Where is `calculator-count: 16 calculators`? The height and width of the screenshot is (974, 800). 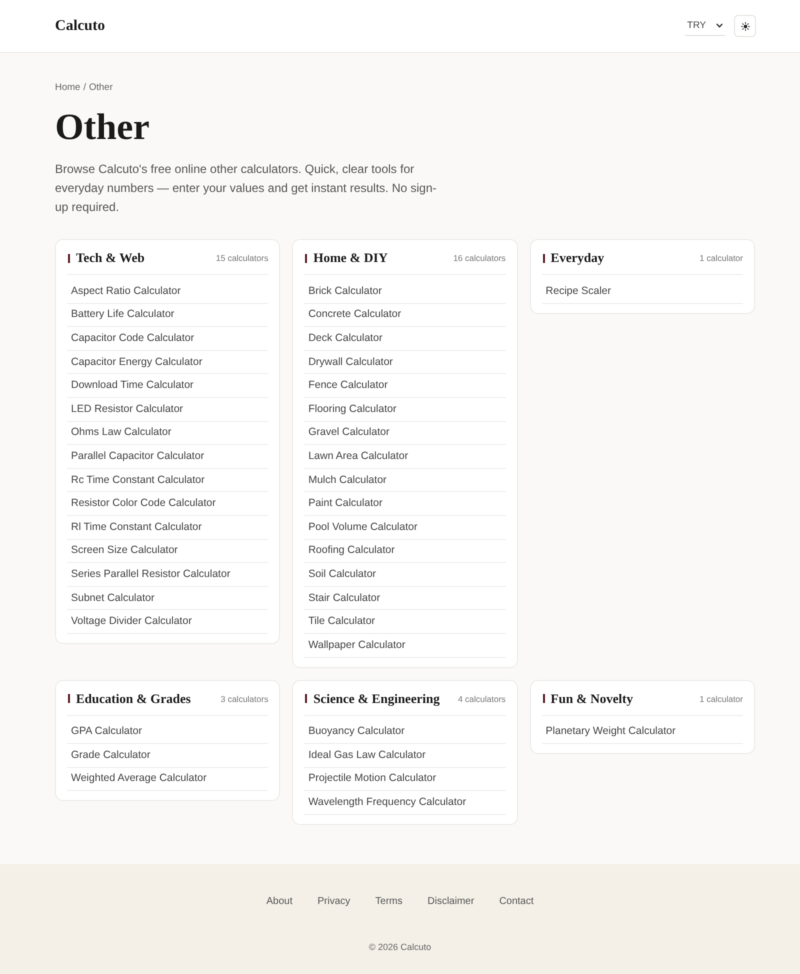 calculator-count: 16 calculators is located at coordinates (479, 258).